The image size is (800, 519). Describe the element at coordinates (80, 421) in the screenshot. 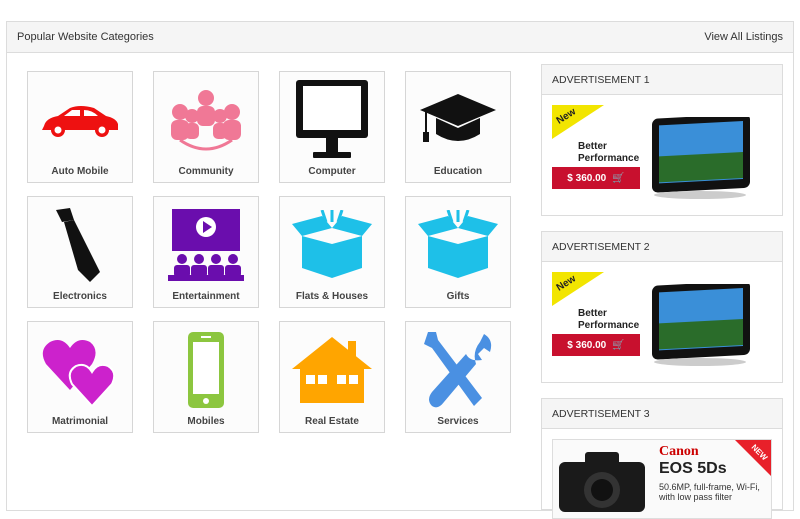

I see `category-label: Matrimonial` at that location.